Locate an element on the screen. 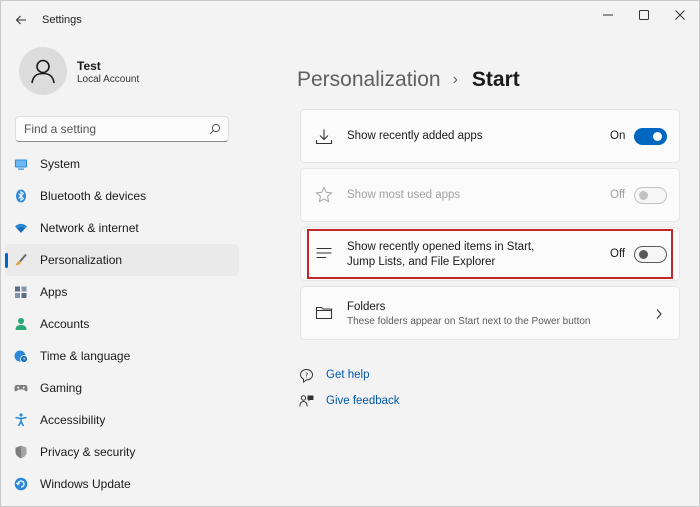  breadcrumb: Personalization › Start is located at coordinates (408, 80).